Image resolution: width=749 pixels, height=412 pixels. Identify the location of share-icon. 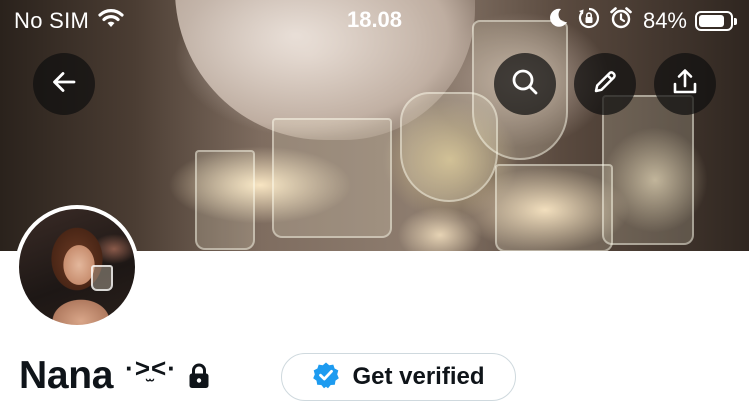
(685, 84).